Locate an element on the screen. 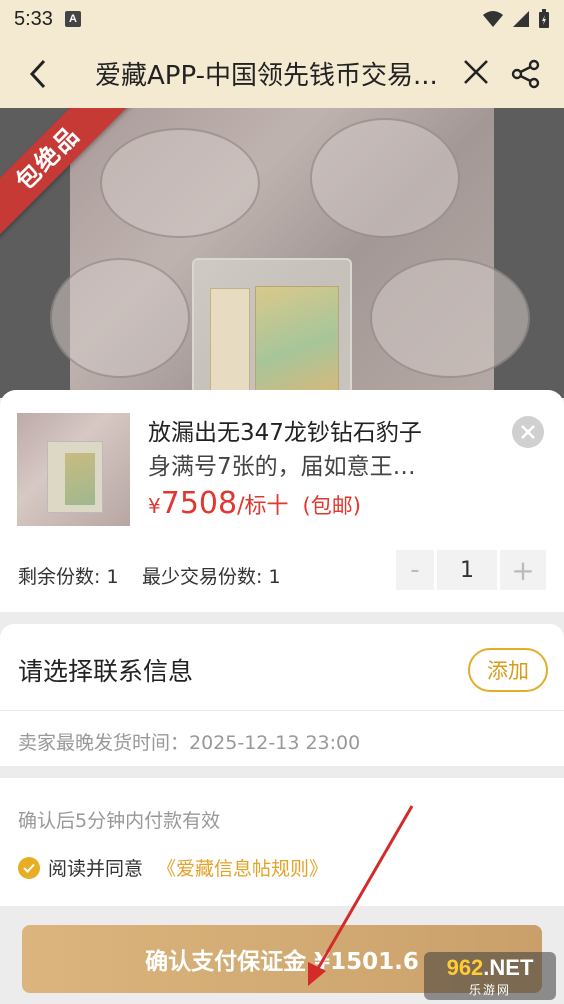 The height and width of the screenshot is (1004, 564). watermark-number: 962 is located at coordinates (465, 967).